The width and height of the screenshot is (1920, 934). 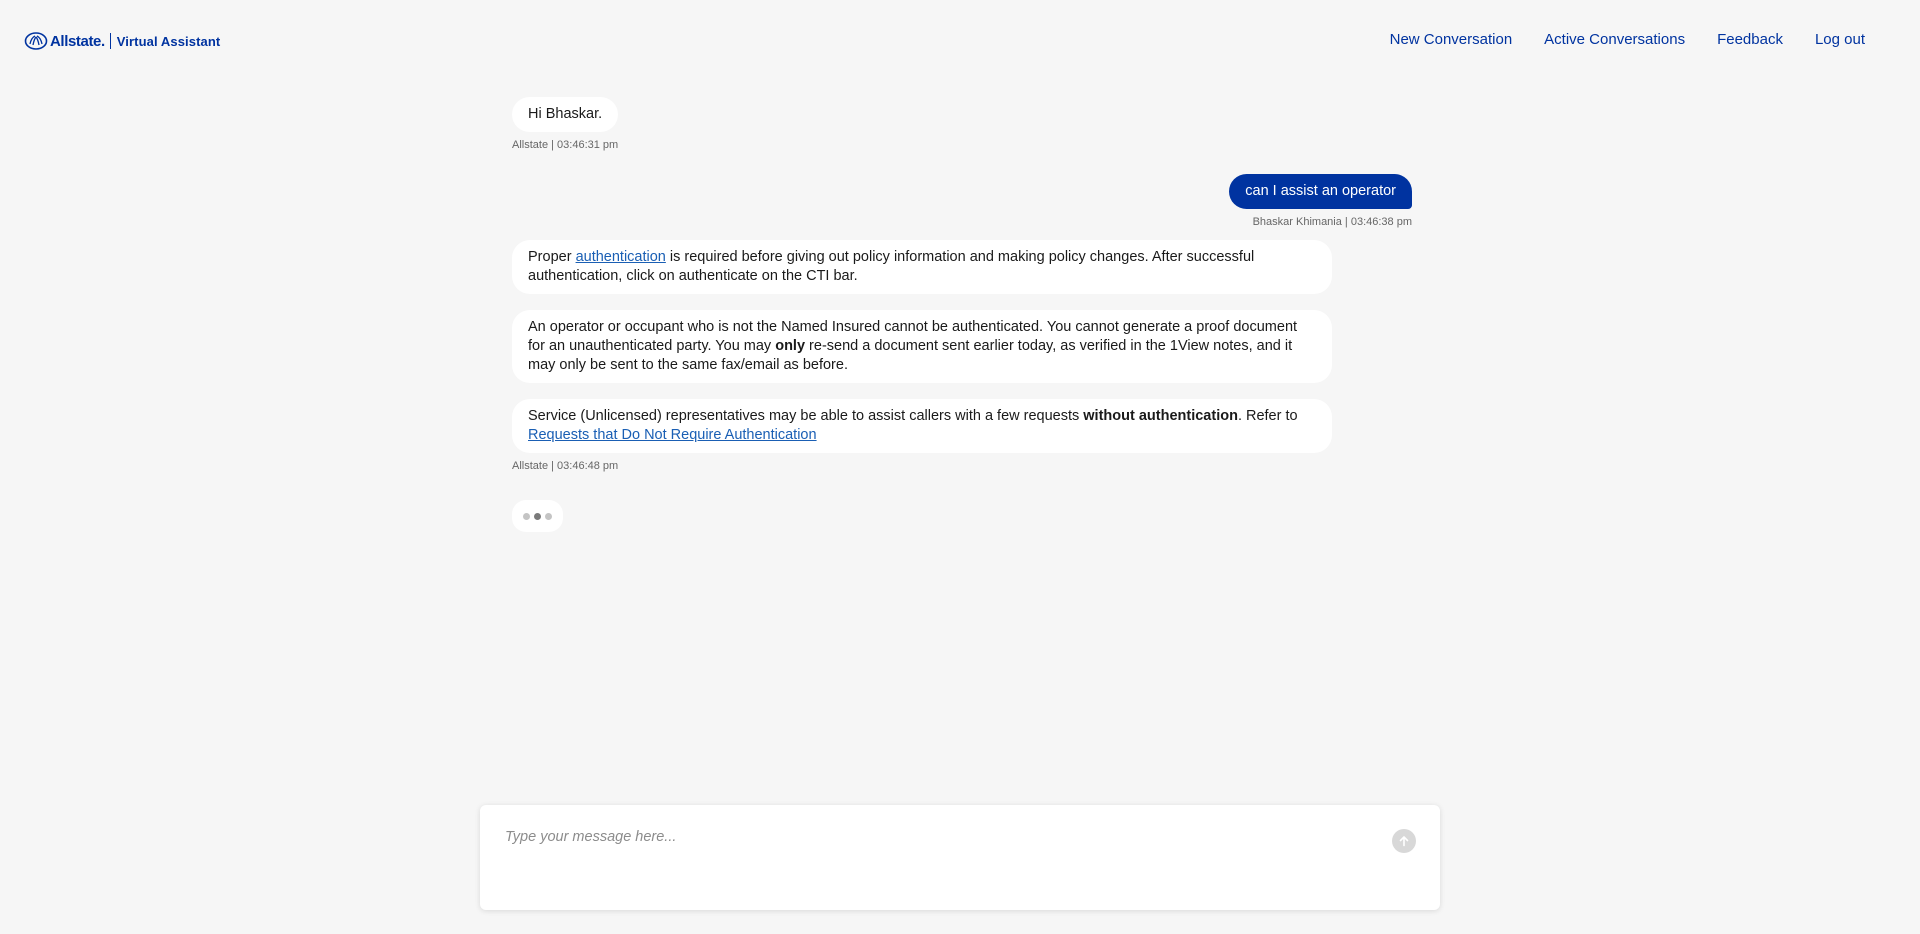 I want to click on authentication-link: authentication, so click(x=621, y=257).